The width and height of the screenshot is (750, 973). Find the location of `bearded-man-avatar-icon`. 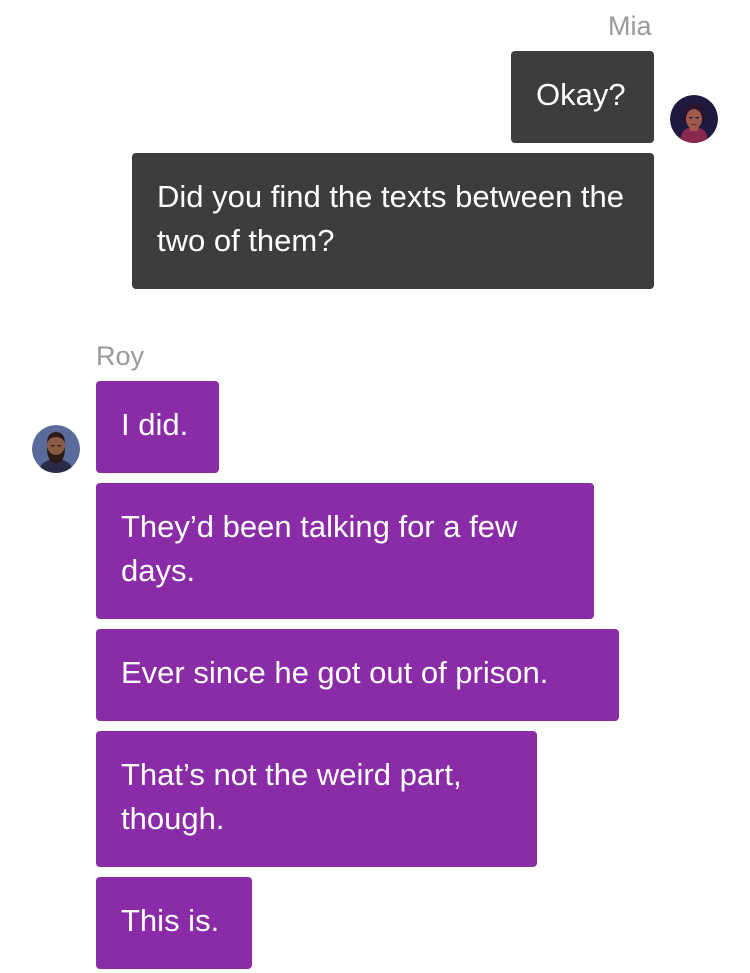

bearded-man-avatar-icon is located at coordinates (56, 449).